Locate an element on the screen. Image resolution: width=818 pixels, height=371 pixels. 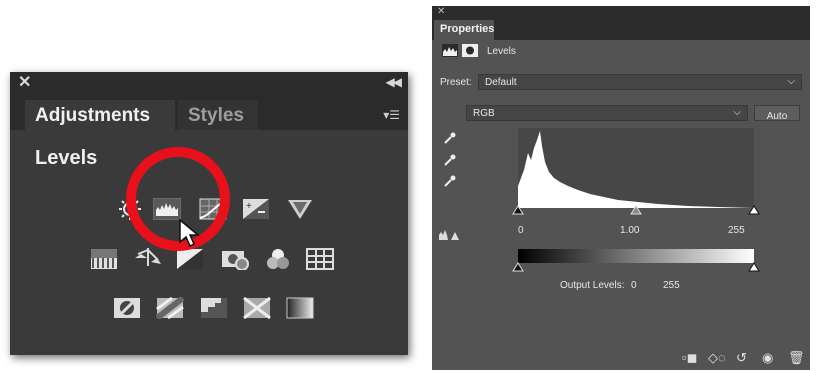
threshold-icon is located at coordinates (214, 308).